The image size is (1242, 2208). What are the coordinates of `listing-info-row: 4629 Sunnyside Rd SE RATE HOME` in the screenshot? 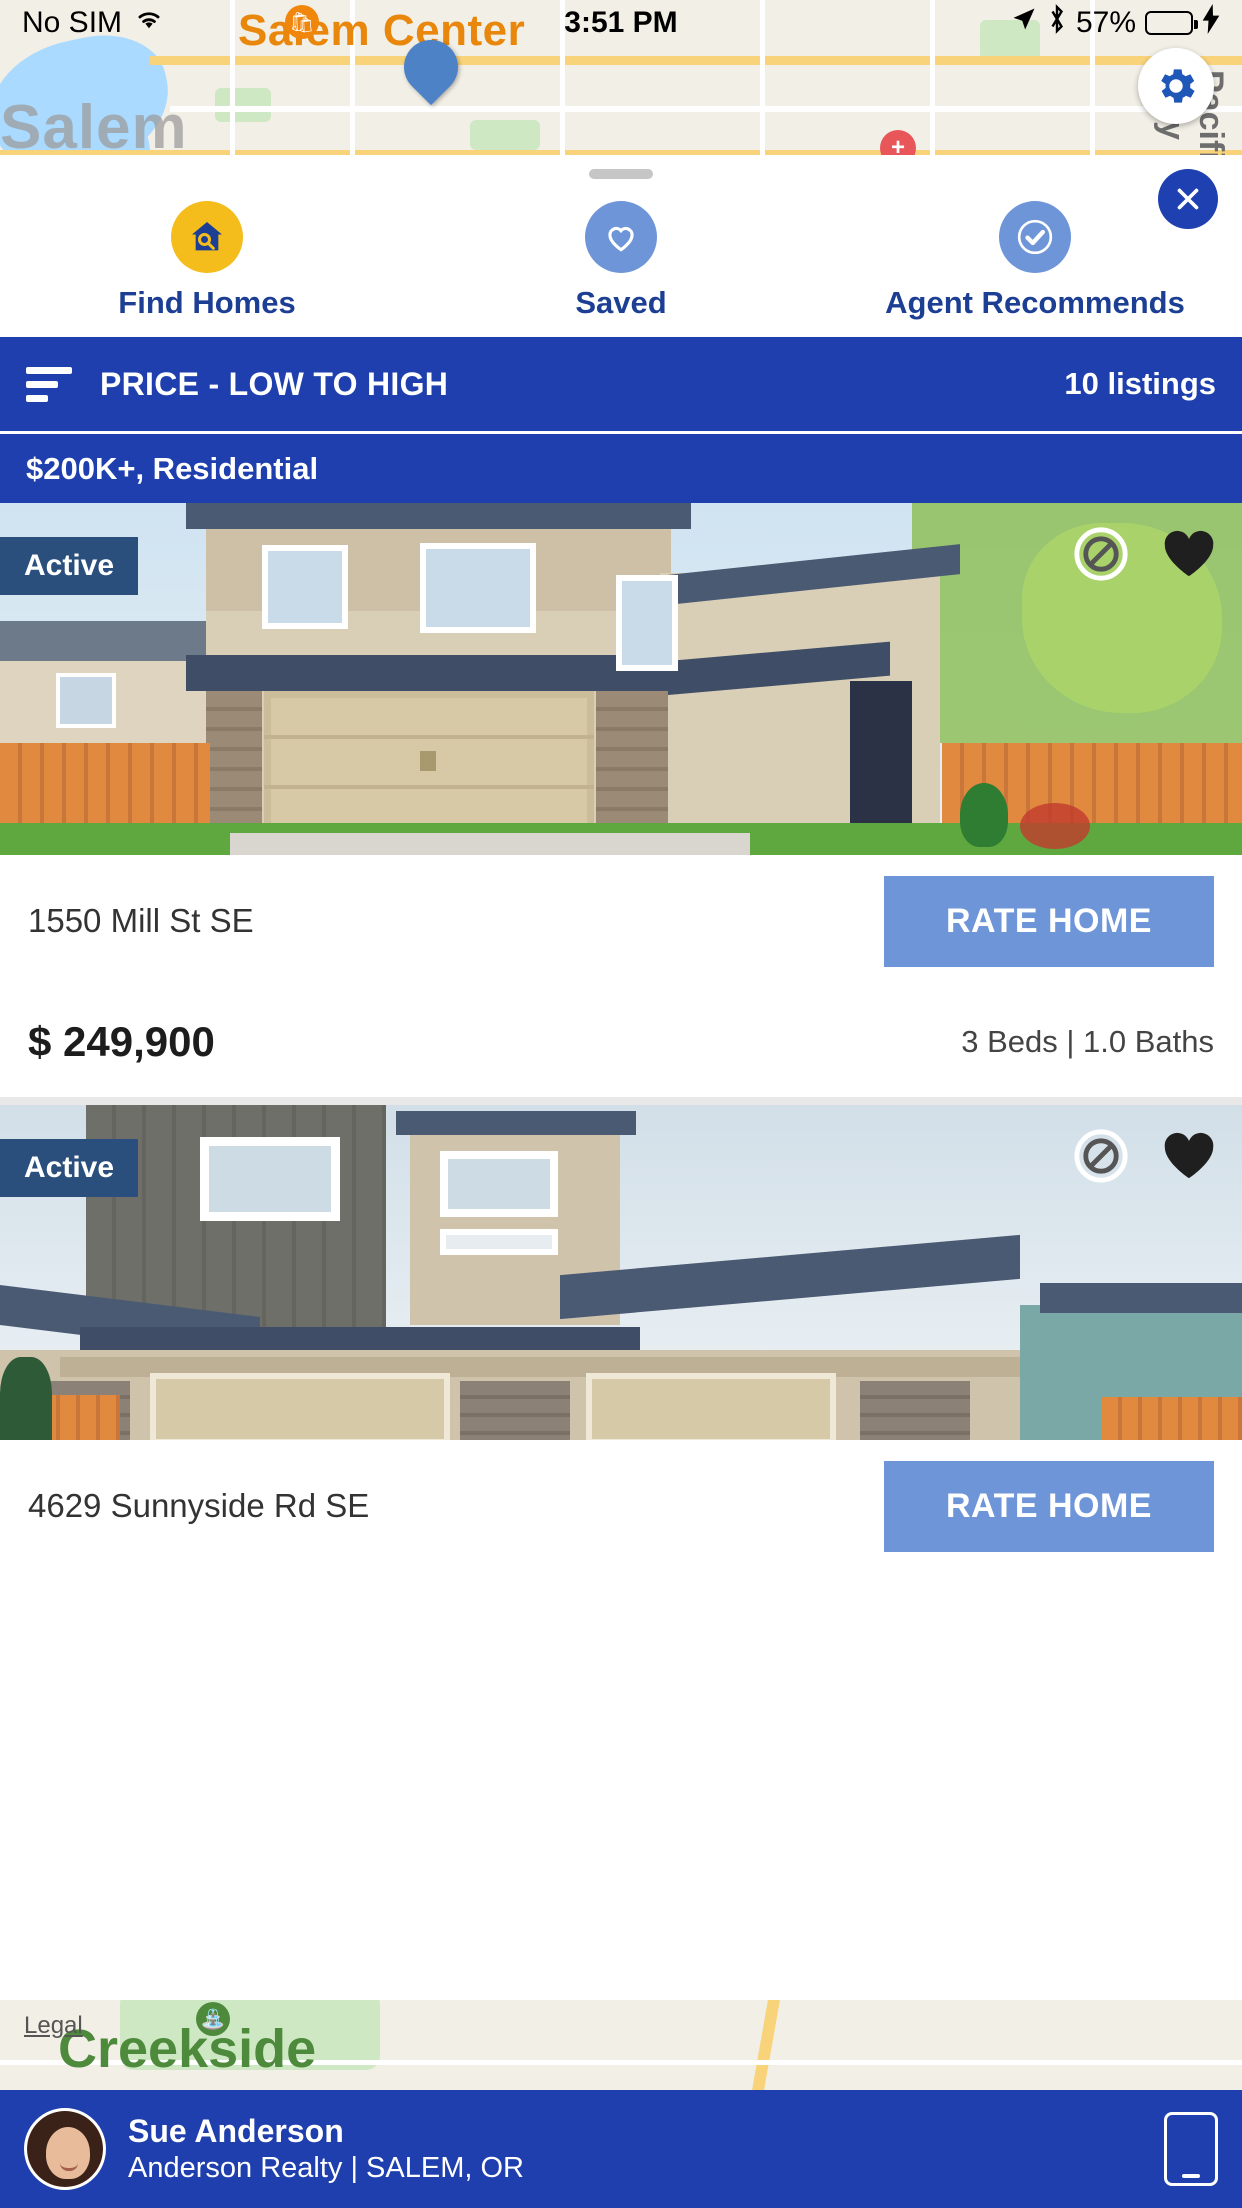 It's located at (621, 1506).